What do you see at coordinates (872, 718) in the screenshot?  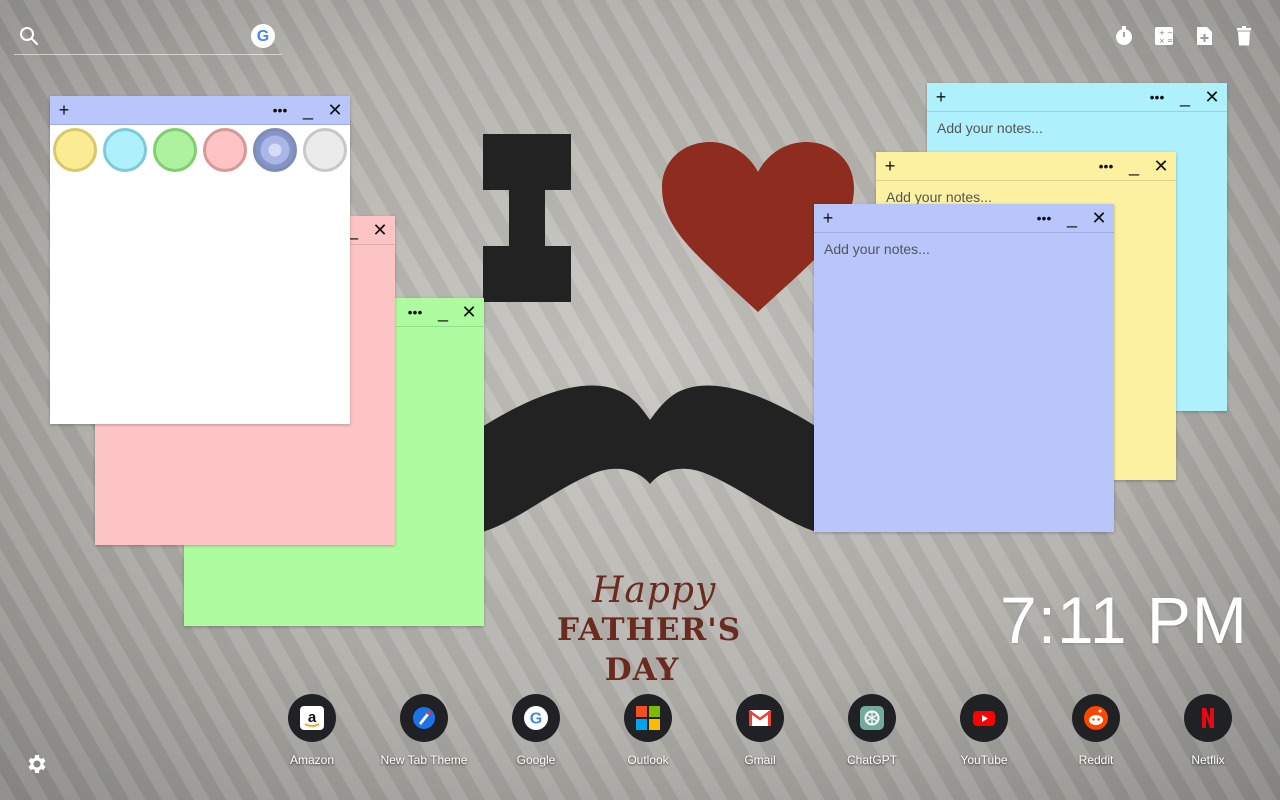 I see `chatgpt-icon` at bounding box center [872, 718].